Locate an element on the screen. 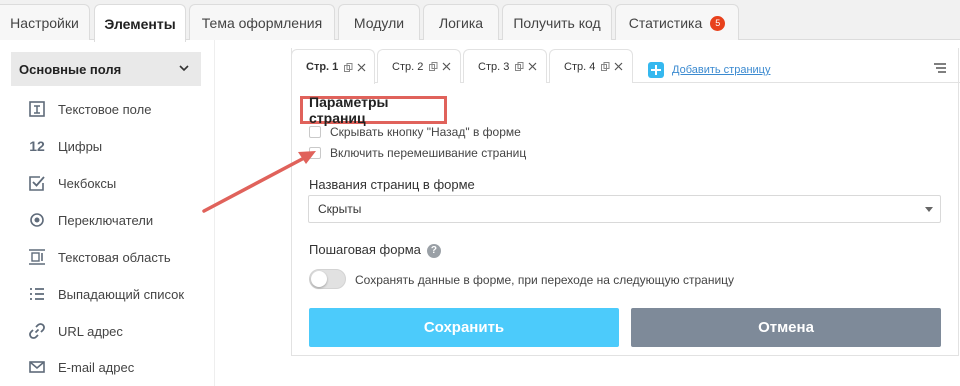 This screenshot has width=960, height=386. hide-back-button-checkbox: Скрывать кнопку "Назад" в форме is located at coordinates (415, 132).